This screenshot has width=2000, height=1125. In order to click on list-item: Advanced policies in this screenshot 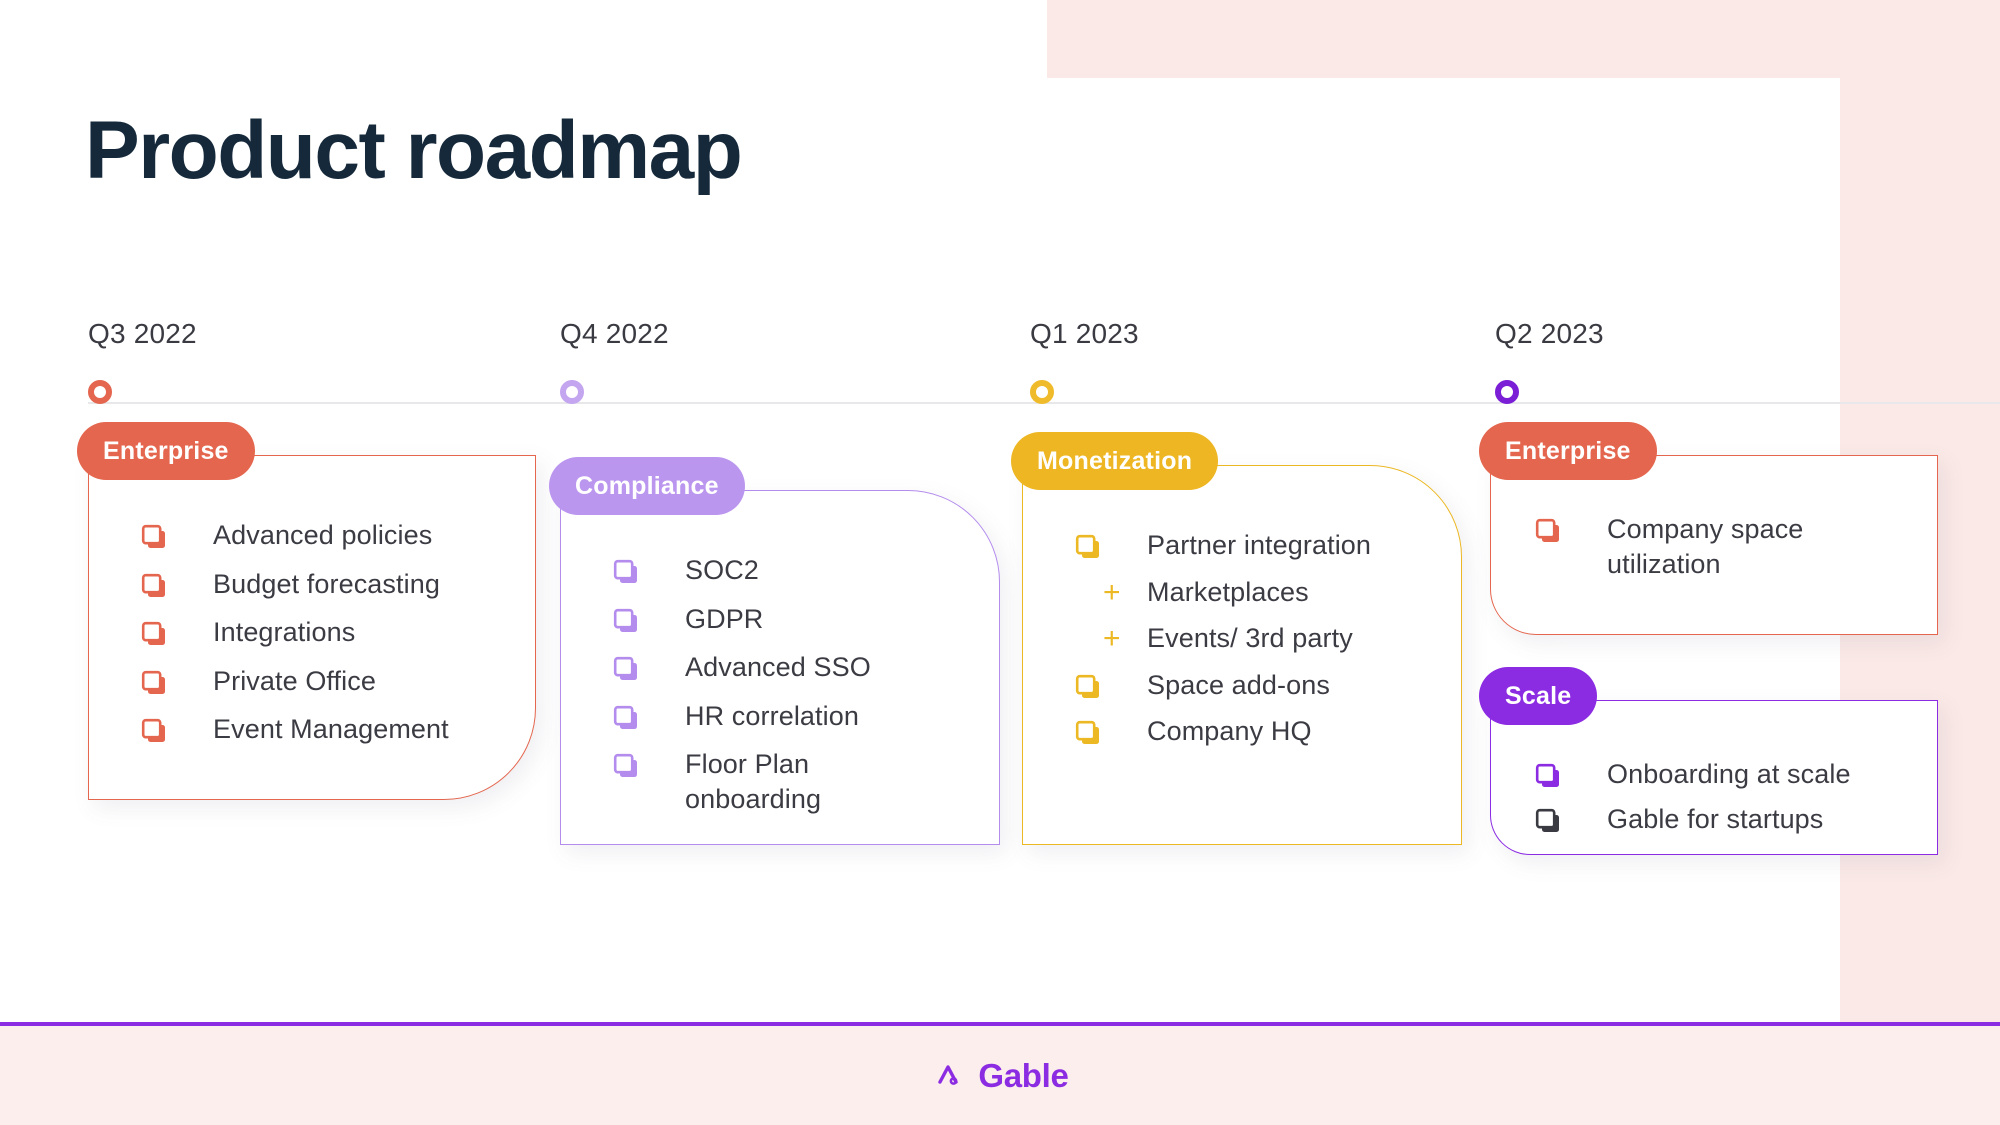, I will do `click(328, 535)`.